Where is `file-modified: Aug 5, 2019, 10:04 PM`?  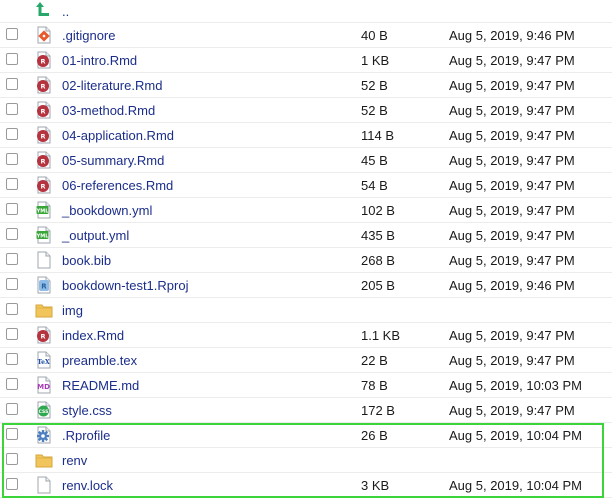 file-modified: Aug 5, 2019, 10:04 PM is located at coordinates (515, 435).